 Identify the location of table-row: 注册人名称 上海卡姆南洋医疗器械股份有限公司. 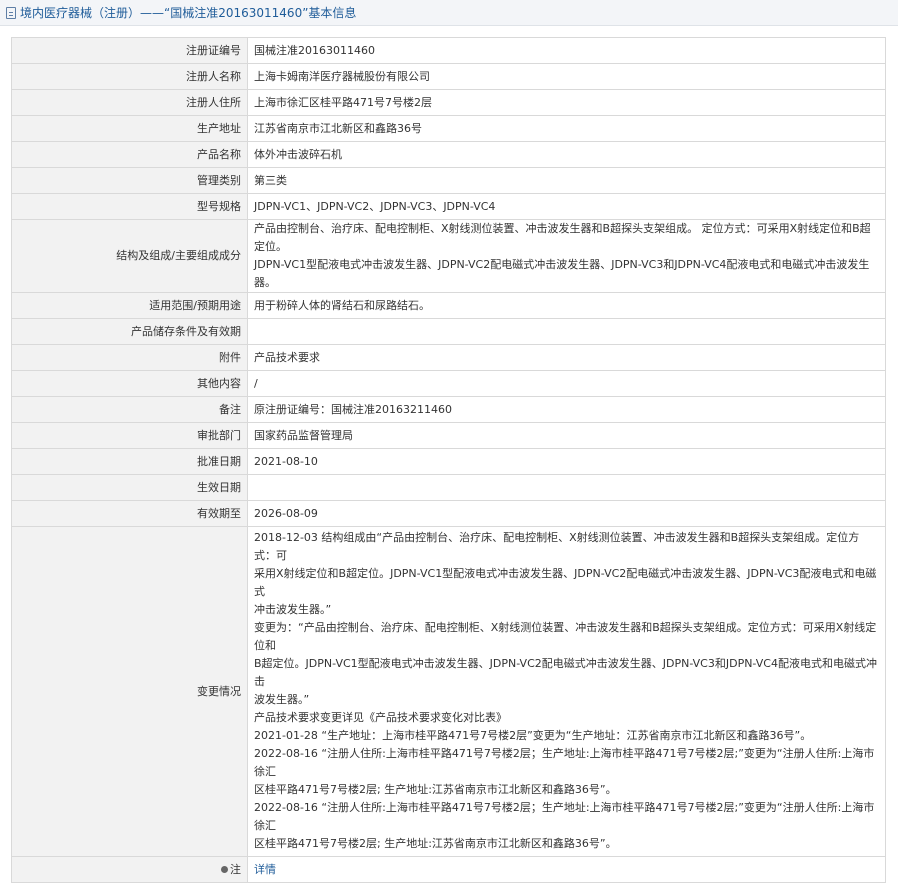
(448, 76).